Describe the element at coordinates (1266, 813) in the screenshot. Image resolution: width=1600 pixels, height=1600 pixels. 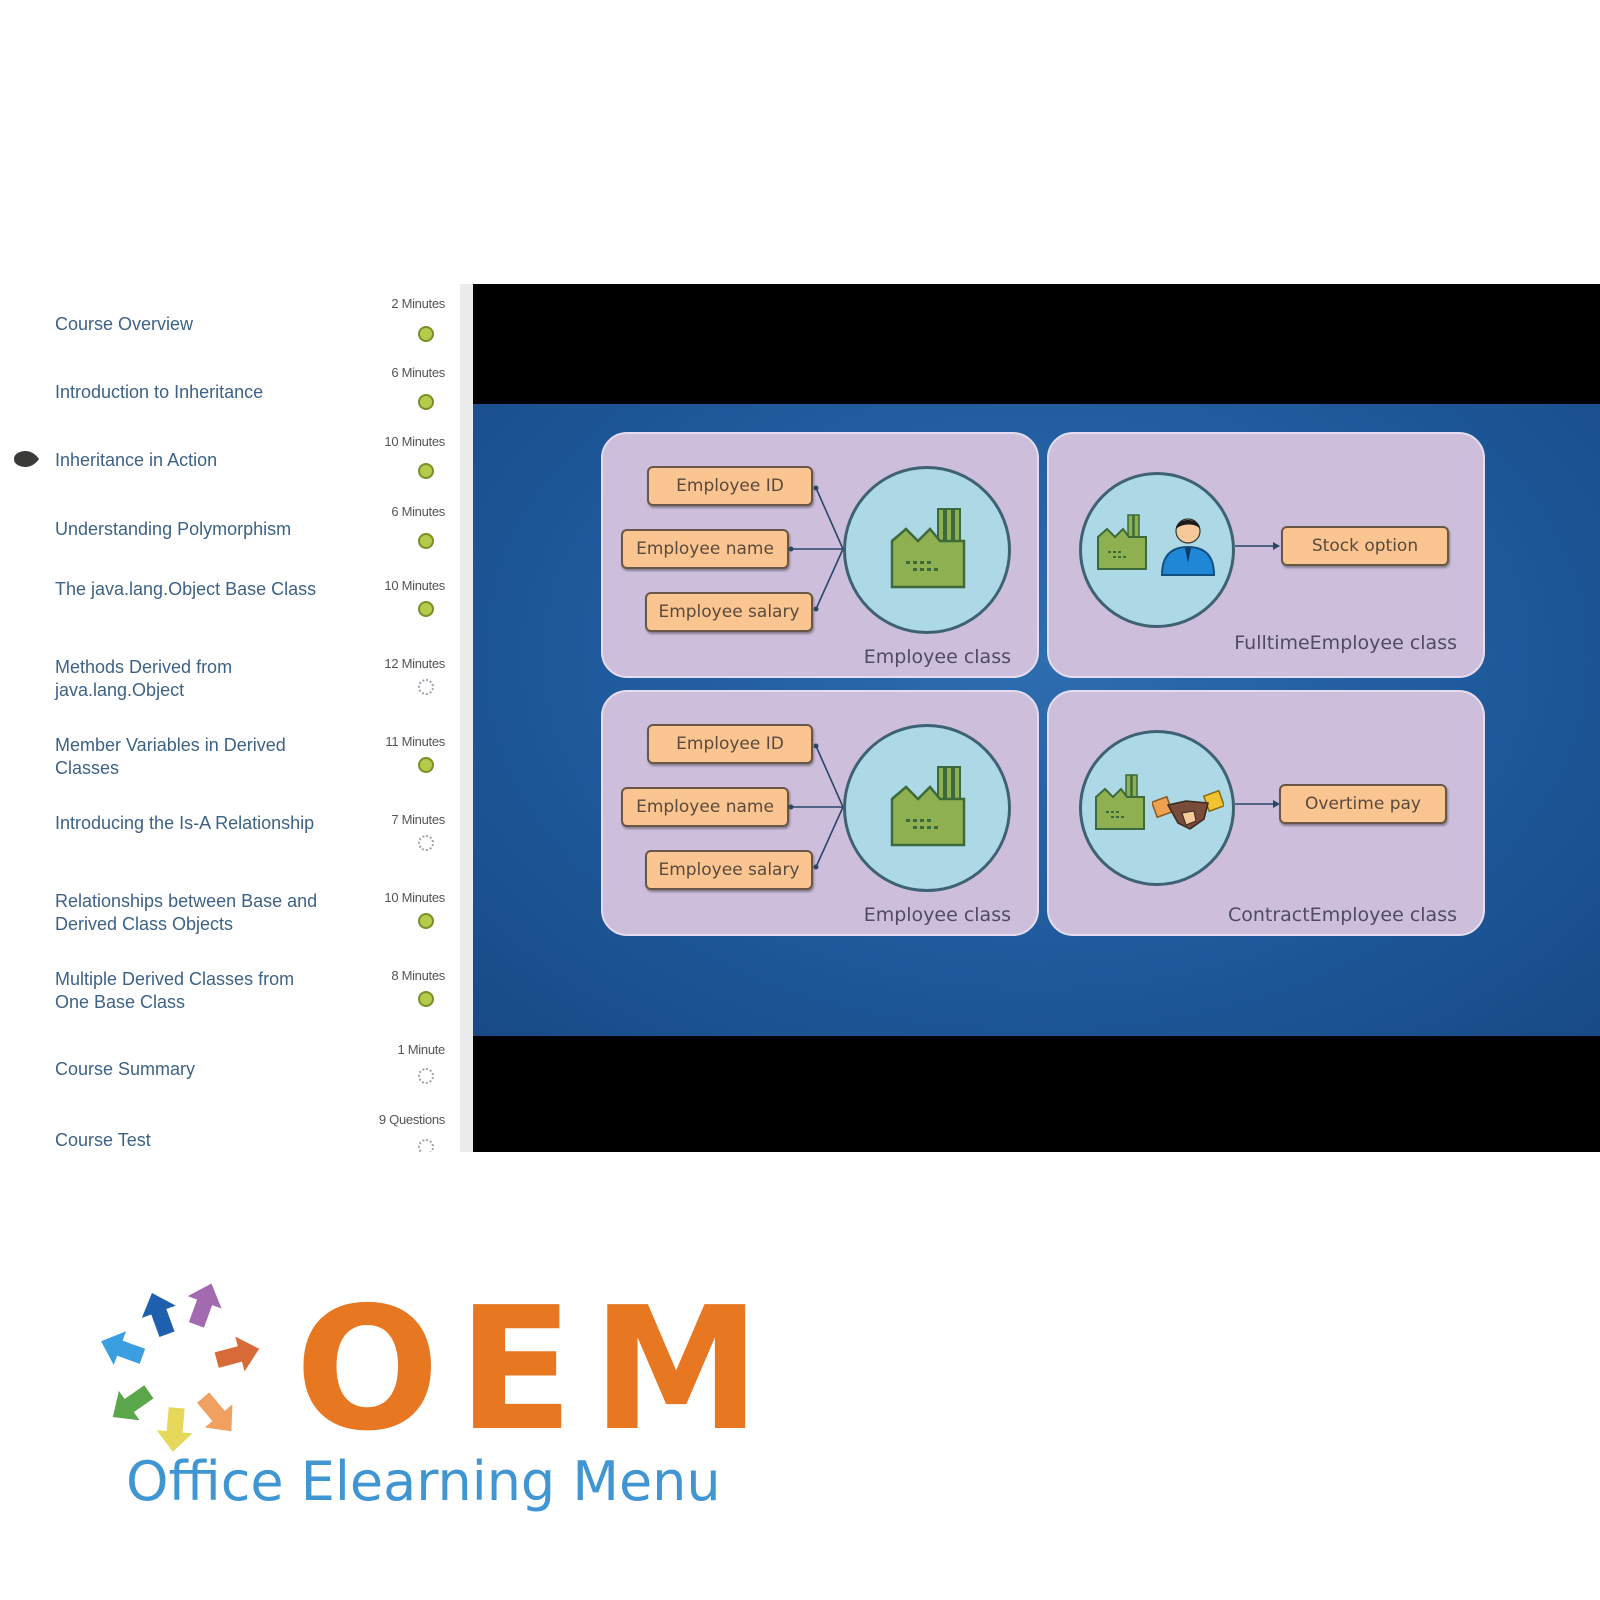
I see `class-panel-contract-employee: Overtime pay ContractEmployee class` at that location.